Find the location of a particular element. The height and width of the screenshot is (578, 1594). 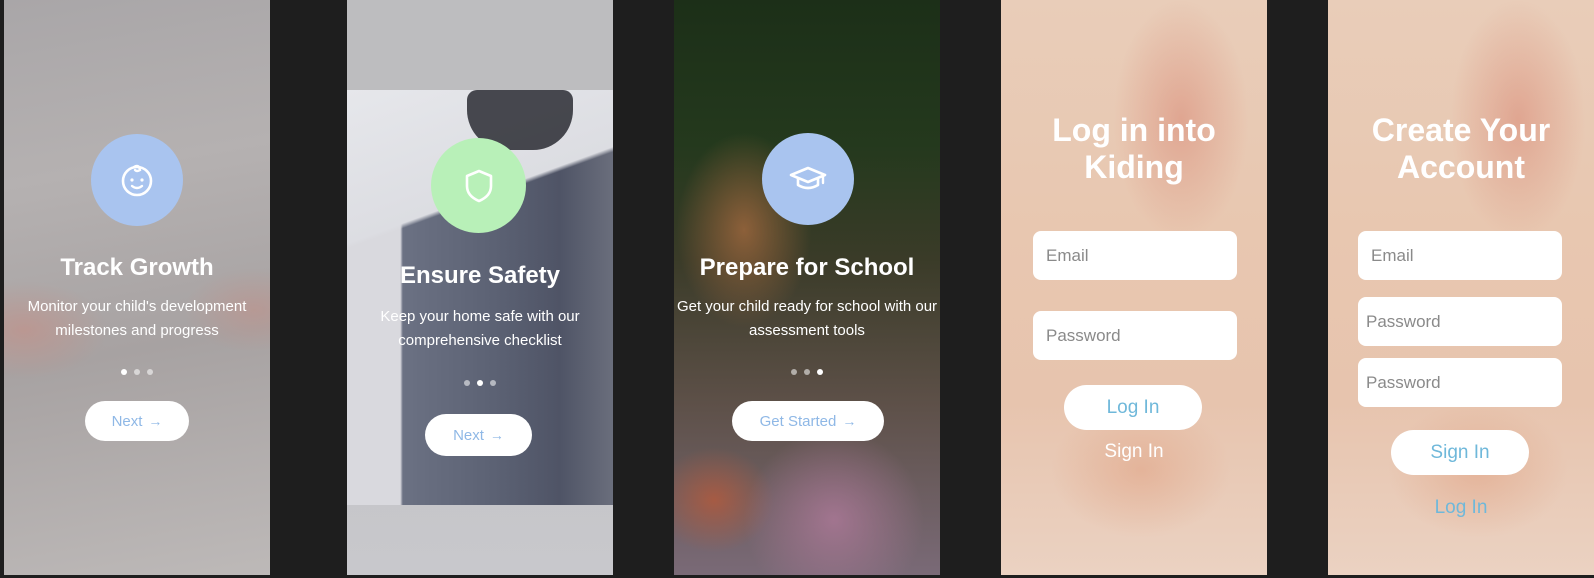

sign-in-button: Sign In is located at coordinates (1460, 452).